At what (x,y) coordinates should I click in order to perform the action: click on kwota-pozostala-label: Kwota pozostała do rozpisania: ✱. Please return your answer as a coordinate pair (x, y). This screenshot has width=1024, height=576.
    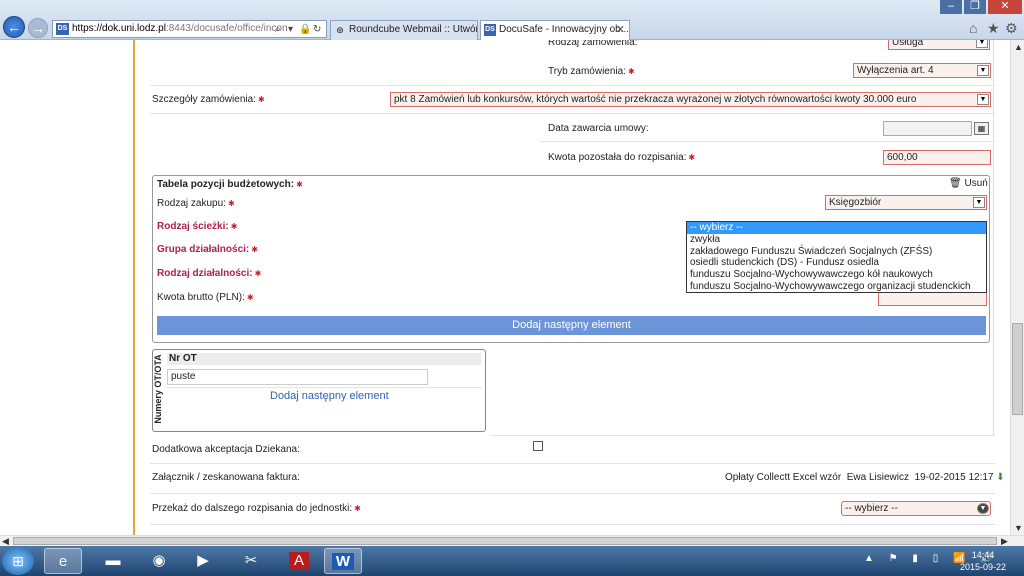
    Looking at the image, I should click on (621, 157).